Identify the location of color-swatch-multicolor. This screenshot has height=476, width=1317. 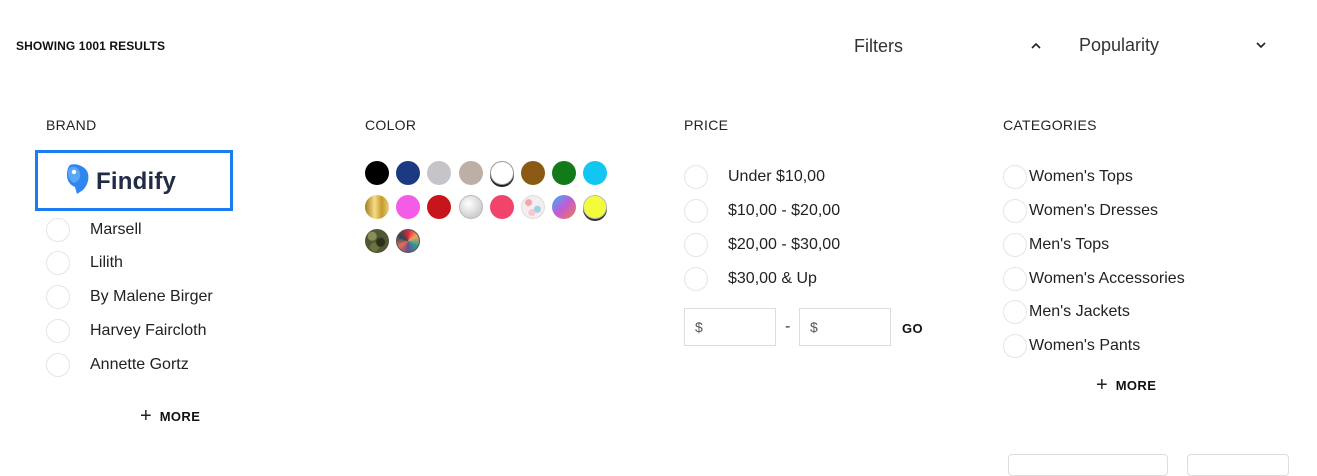
(408, 241).